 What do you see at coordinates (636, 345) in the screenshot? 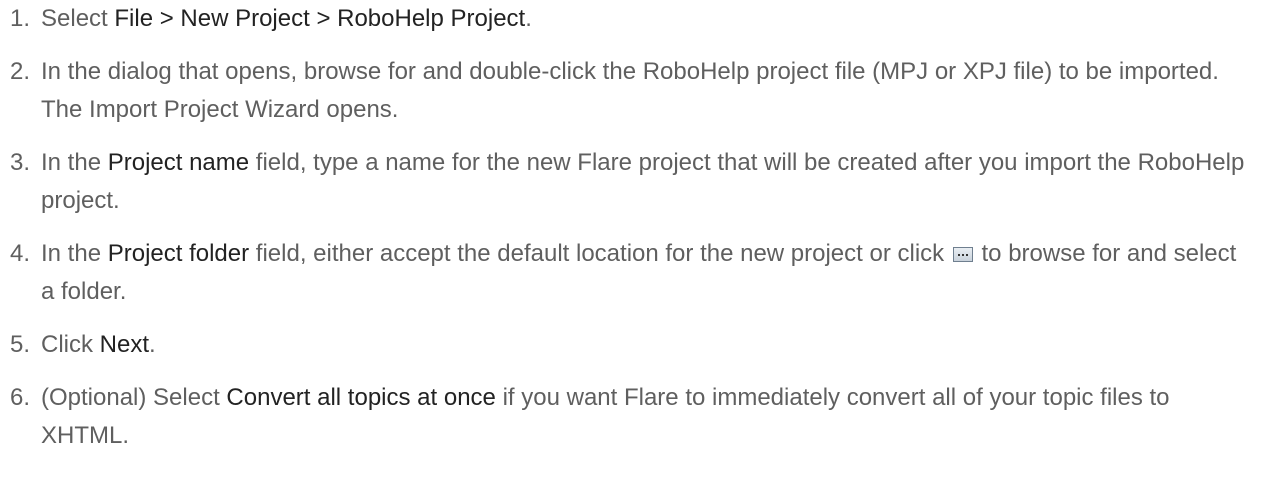
I see `step-item-5: 5. Click Next.` at bounding box center [636, 345].